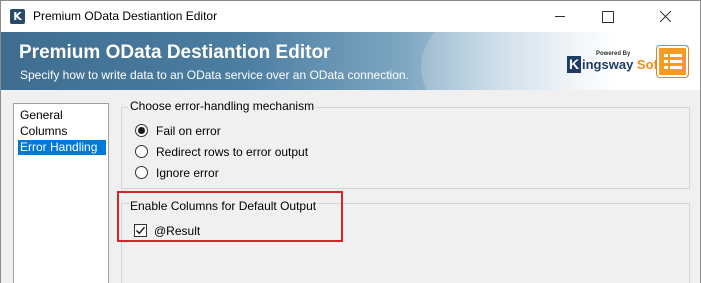 The image size is (701, 283). I want to click on logo-k-mark: K, so click(574, 64).